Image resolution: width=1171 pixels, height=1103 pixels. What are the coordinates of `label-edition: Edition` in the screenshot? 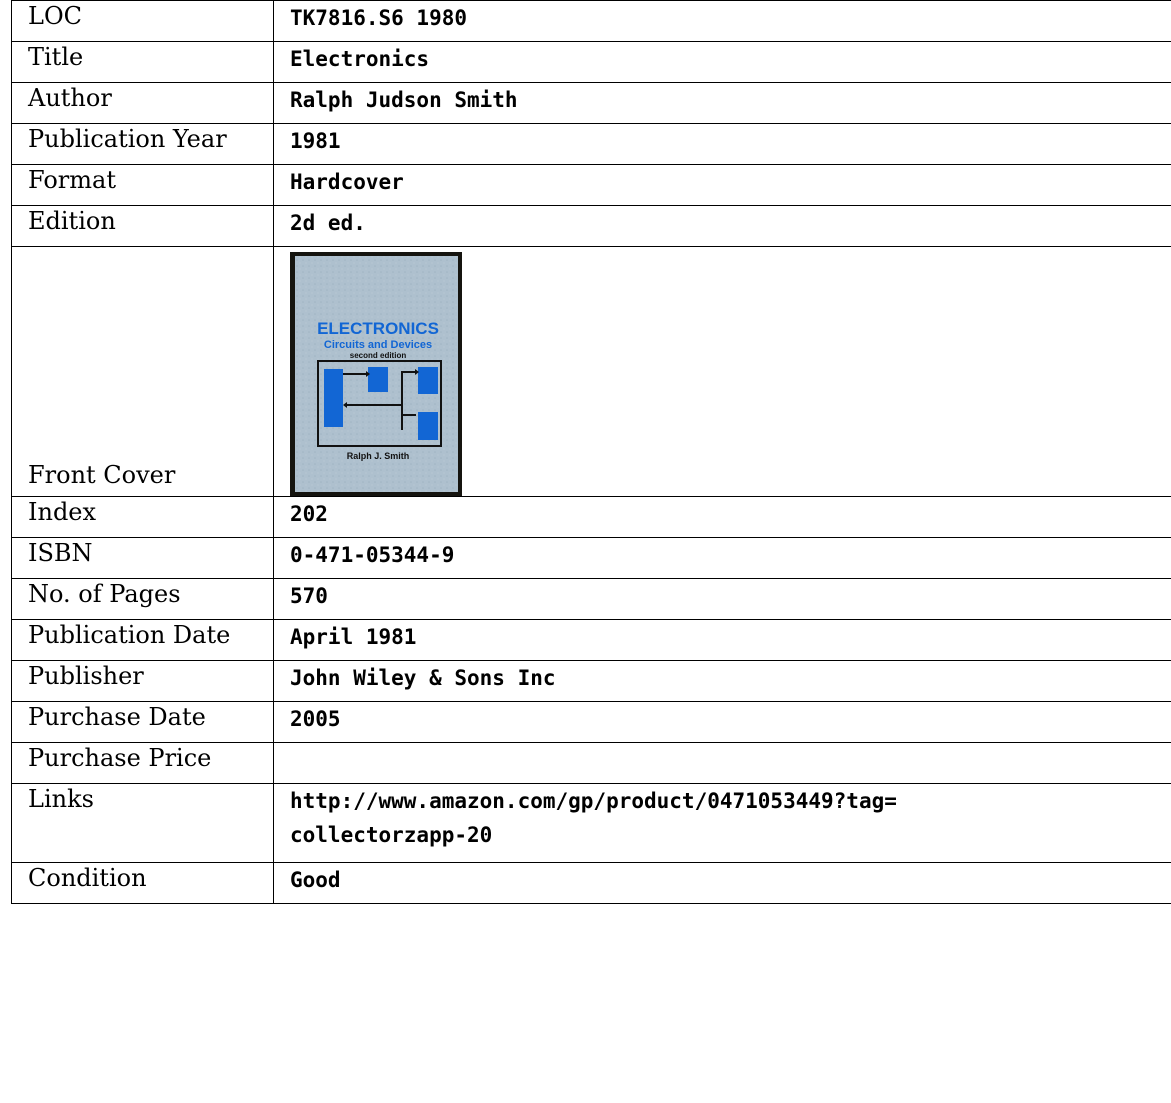 It's located at (142, 226).